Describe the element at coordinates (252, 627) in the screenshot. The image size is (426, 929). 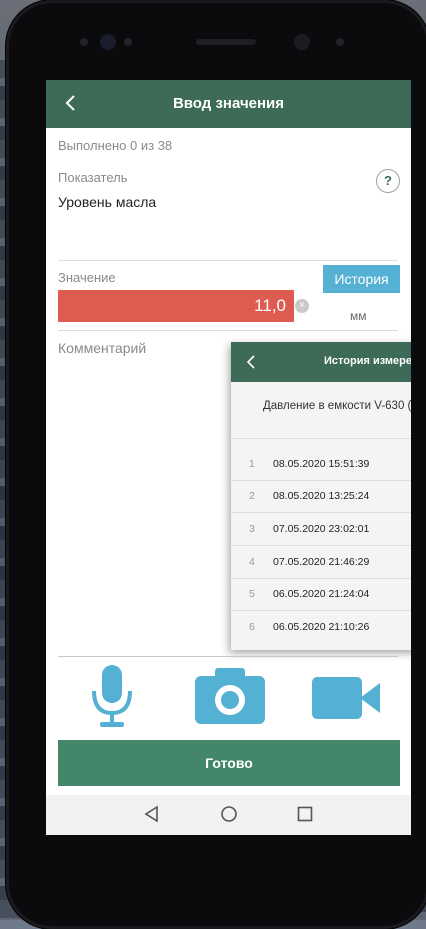
I see `row-number: 6` at that location.